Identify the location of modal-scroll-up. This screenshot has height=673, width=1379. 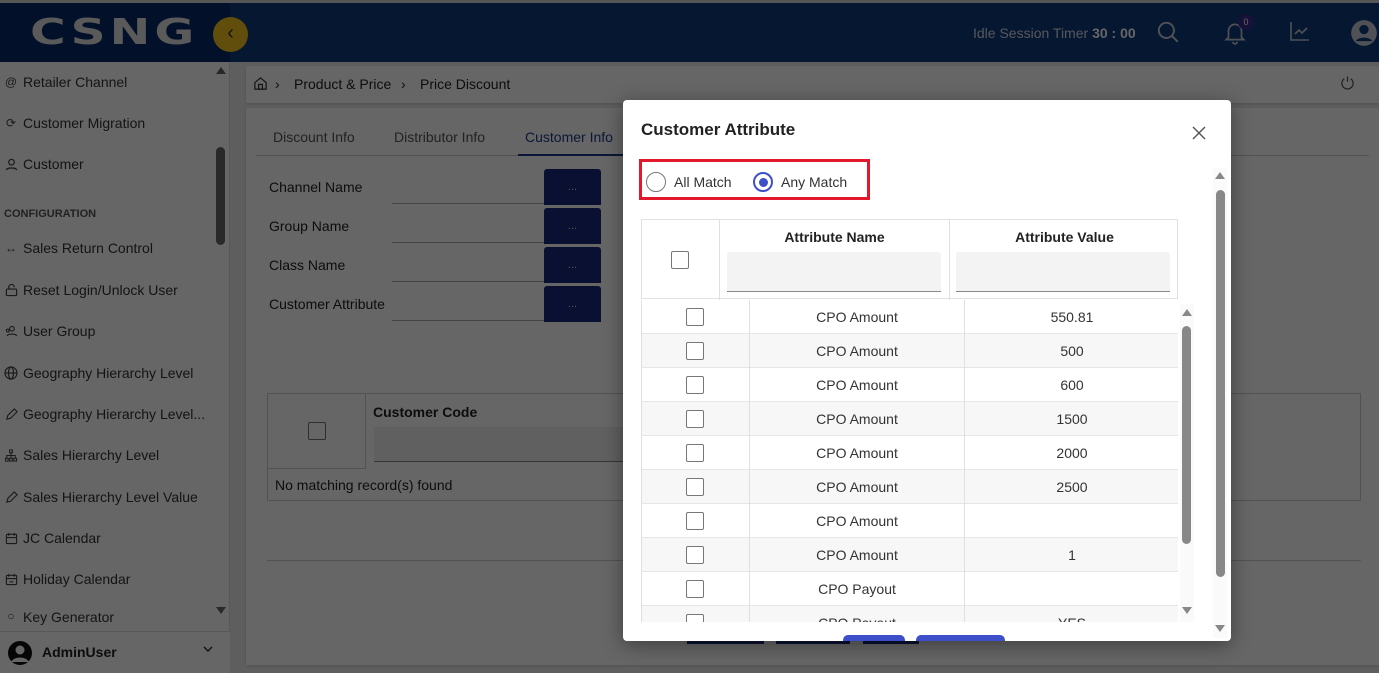
(1220, 175).